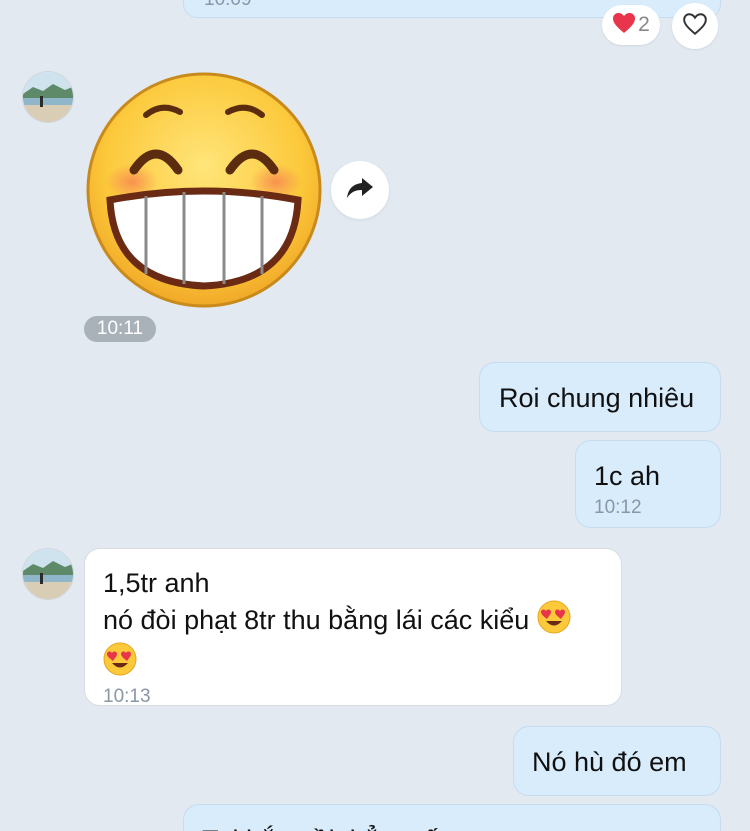  I want to click on sent-message-bubble: Roi chung nhiêu, so click(600, 397).